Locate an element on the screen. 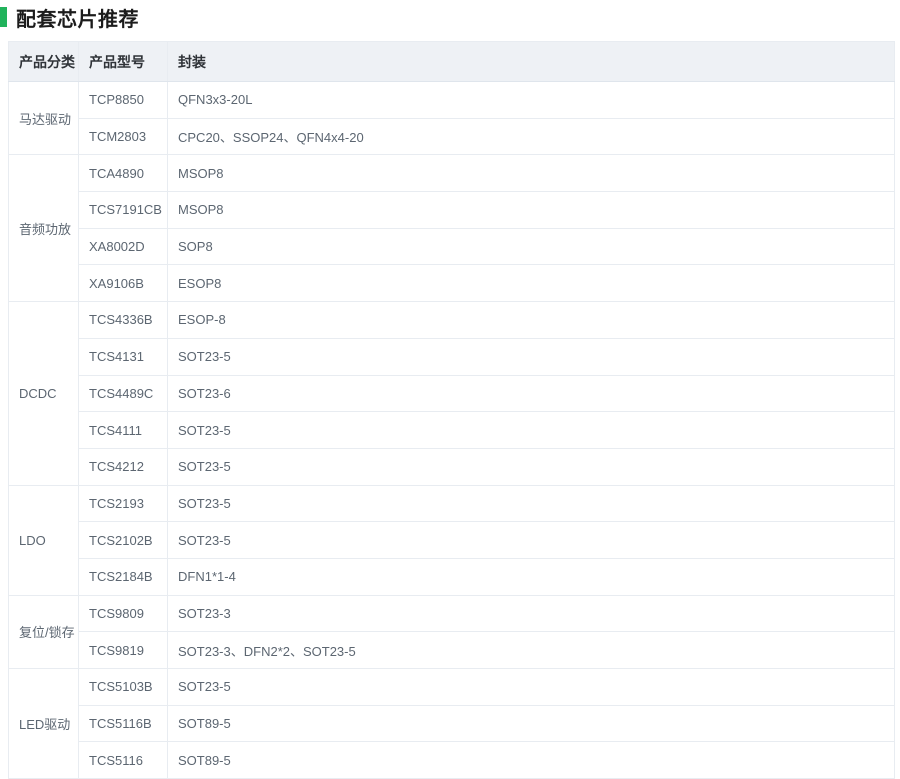  package-cell: ESOP-8 is located at coordinates (531, 320).